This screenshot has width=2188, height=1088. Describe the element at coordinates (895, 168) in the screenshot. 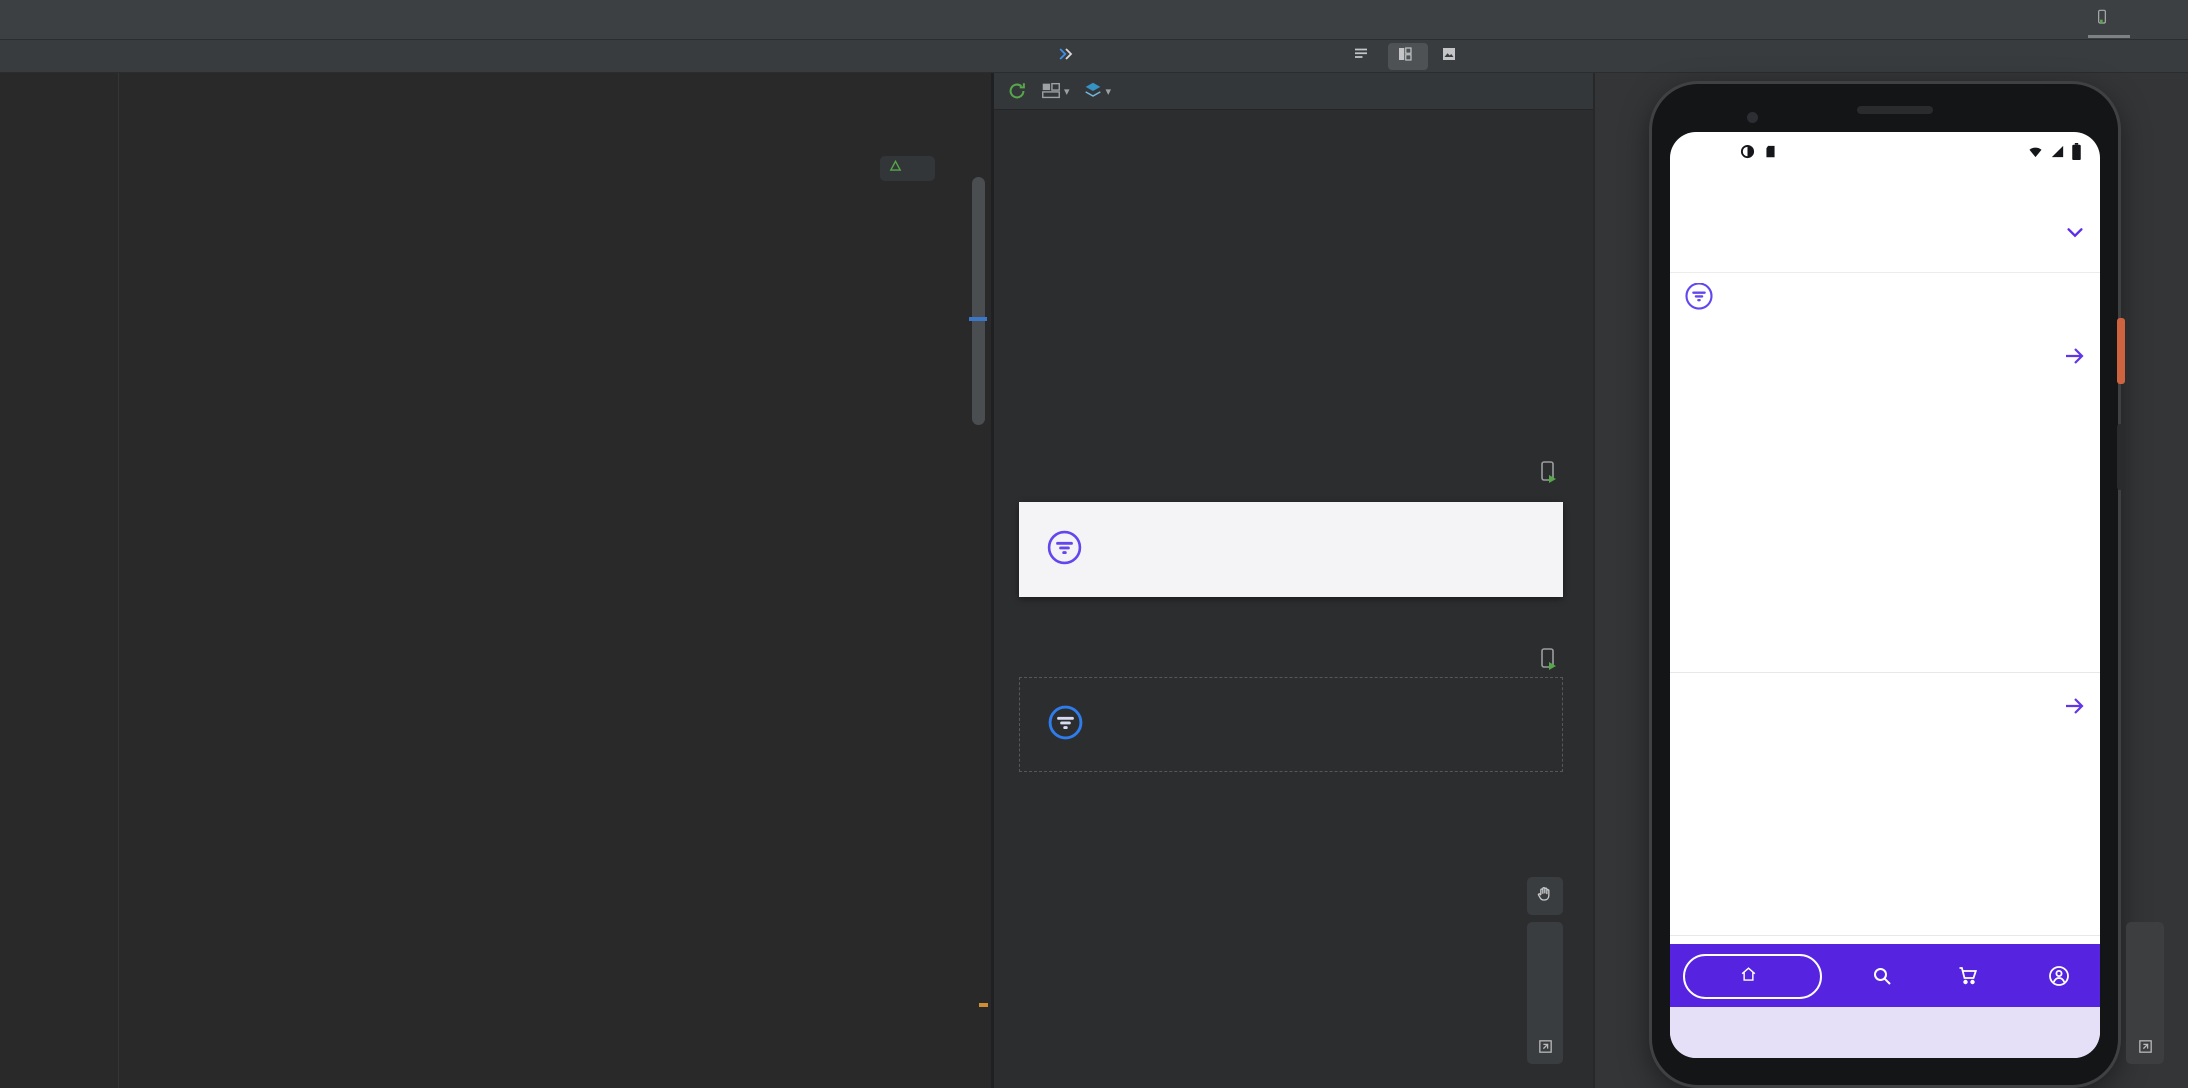

I see `inspections-icon` at that location.